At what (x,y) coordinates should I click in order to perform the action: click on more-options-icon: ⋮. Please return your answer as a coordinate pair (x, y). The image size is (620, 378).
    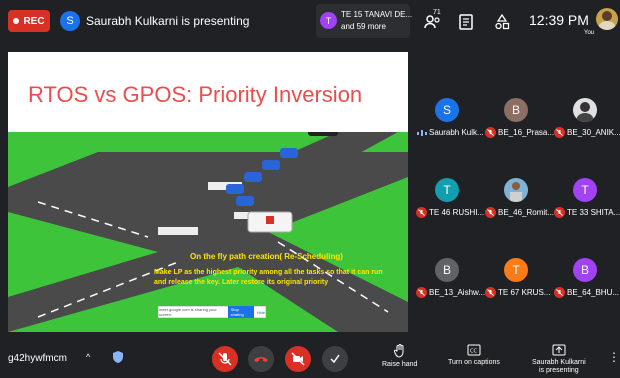
    Looking at the image, I should click on (614, 357).